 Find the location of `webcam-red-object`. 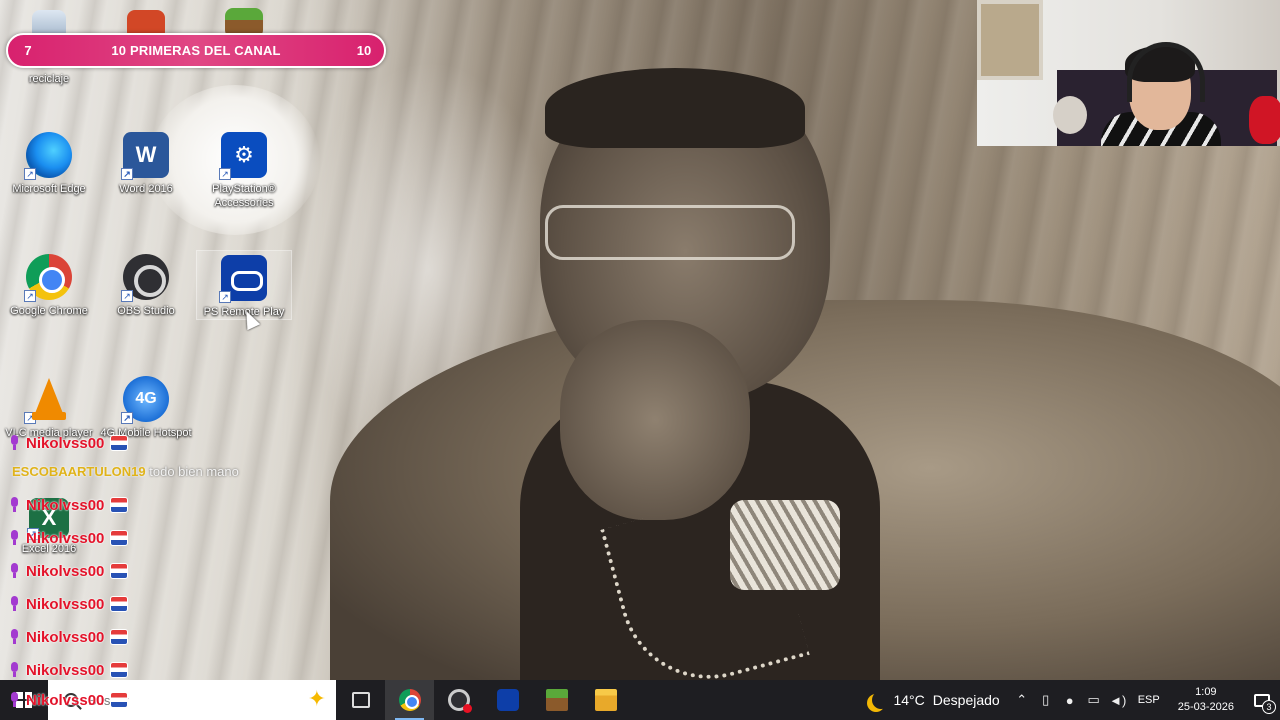

webcam-red-object is located at coordinates (1264, 120).